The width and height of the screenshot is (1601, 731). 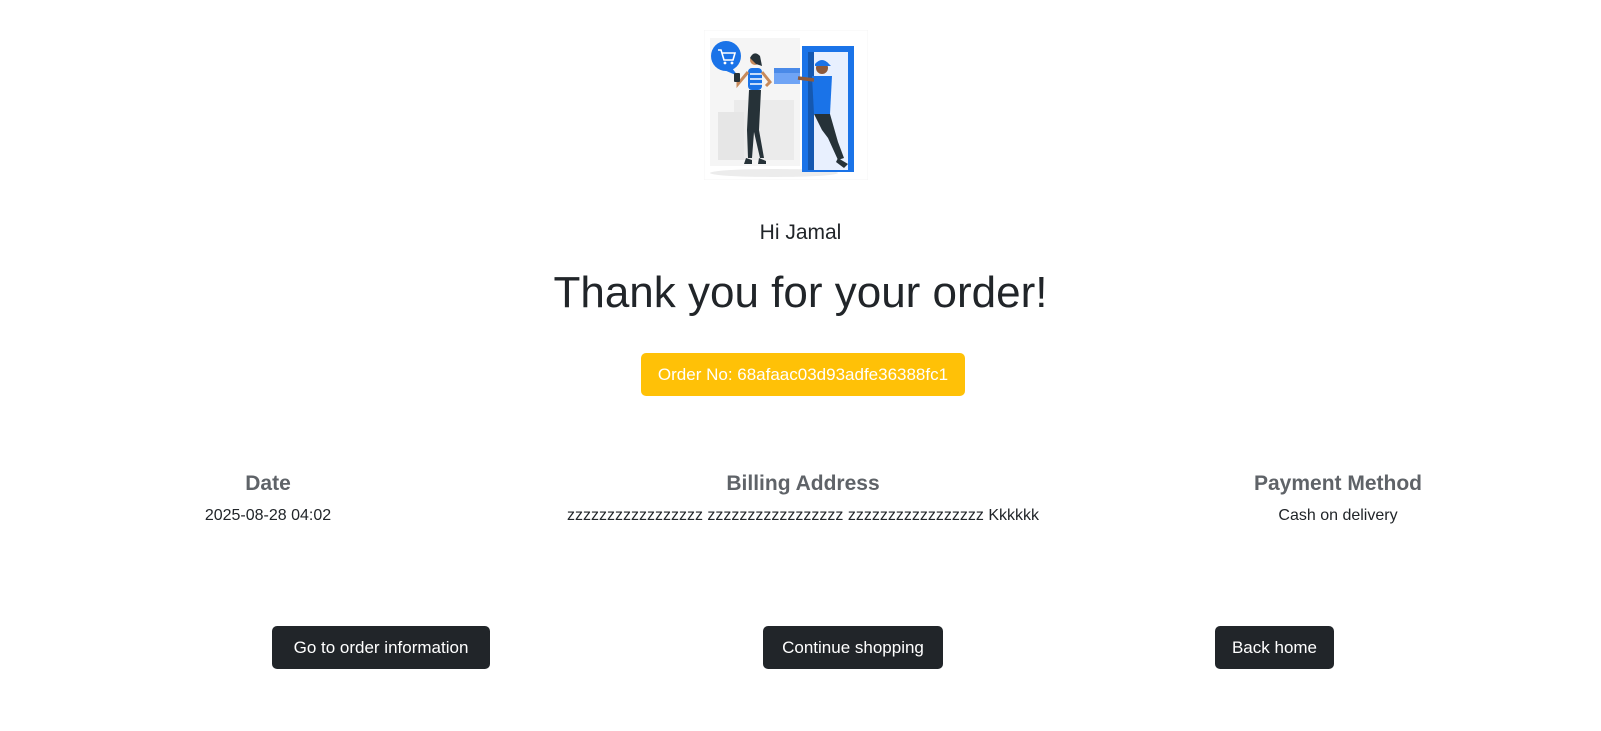 What do you see at coordinates (381, 647) in the screenshot?
I see `go-to-order-information-button: Go to order information` at bounding box center [381, 647].